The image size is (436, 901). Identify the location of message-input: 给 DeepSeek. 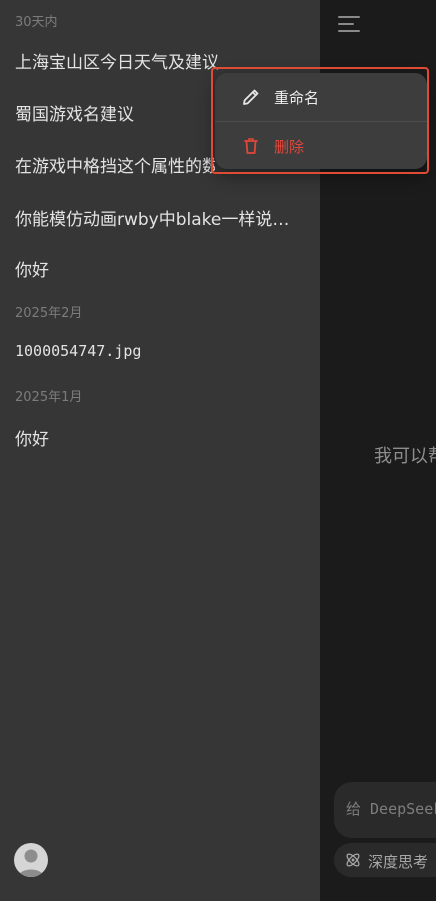
(385, 810).